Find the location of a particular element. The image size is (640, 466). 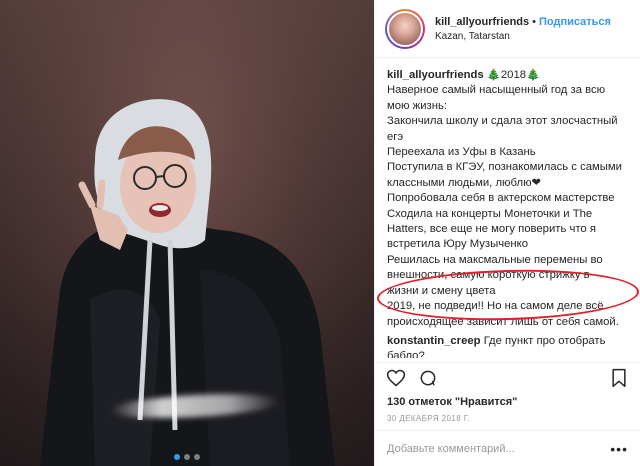

caption-line: егэ is located at coordinates (395, 136).